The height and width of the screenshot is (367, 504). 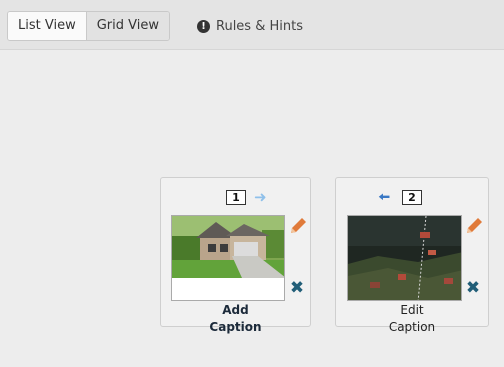 I want to click on arrow-right-icon: ➜, so click(x=260, y=197).